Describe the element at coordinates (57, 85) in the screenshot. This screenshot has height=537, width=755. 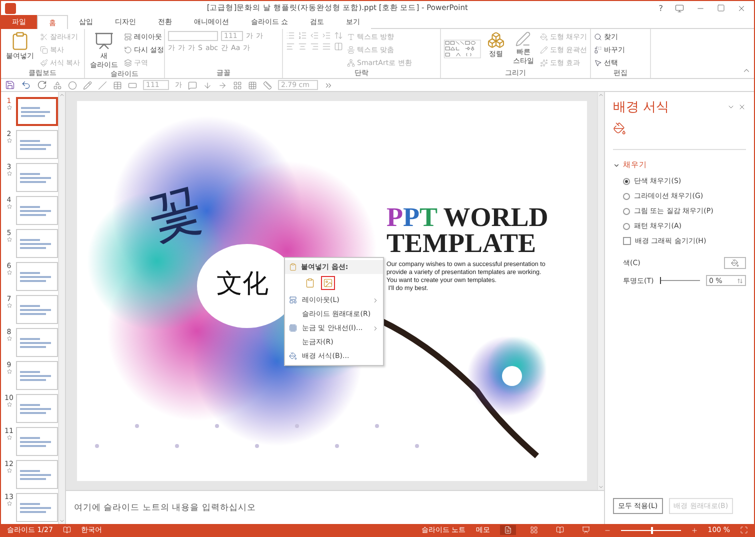
I see `shapes-icon` at that location.